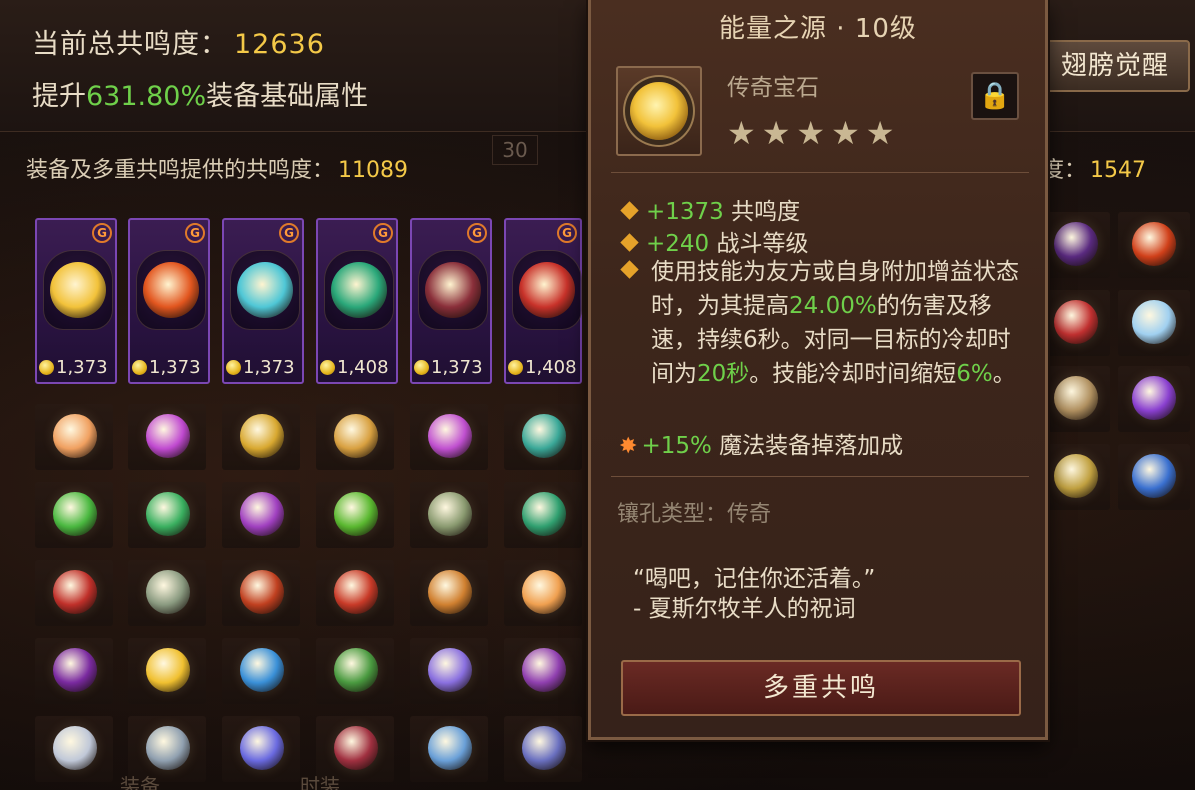 The width and height of the screenshot is (1195, 790). What do you see at coordinates (995, 96) in the screenshot?
I see `lock-icon: 🔒` at bounding box center [995, 96].